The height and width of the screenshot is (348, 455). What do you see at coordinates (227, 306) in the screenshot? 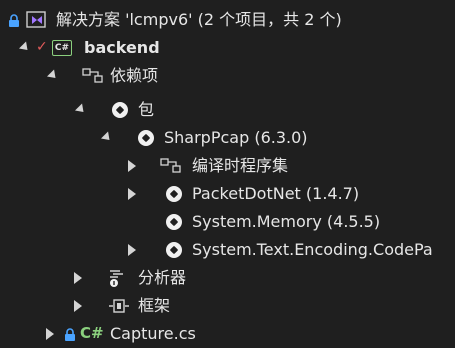
I see `tree-row-frameworks: 框架` at bounding box center [227, 306].